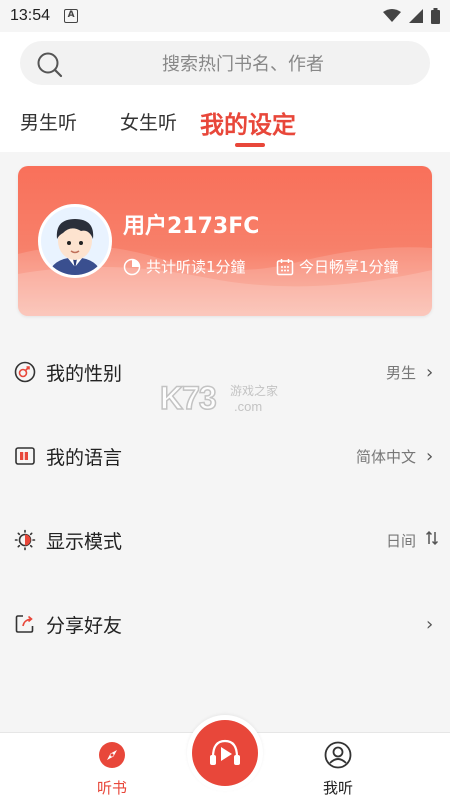  What do you see at coordinates (188, 398) in the screenshot?
I see `watermark-k73: K73` at bounding box center [188, 398].